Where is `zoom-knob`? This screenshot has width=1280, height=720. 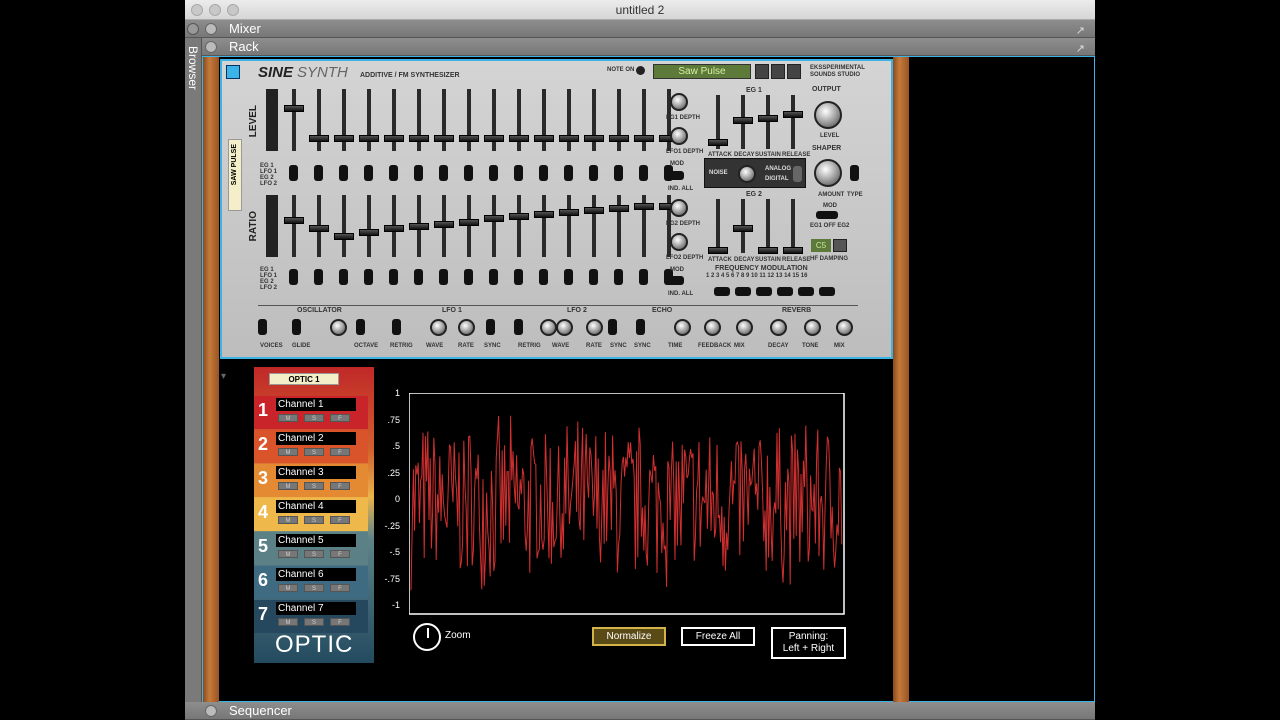 zoom-knob is located at coordinates (427, 637).